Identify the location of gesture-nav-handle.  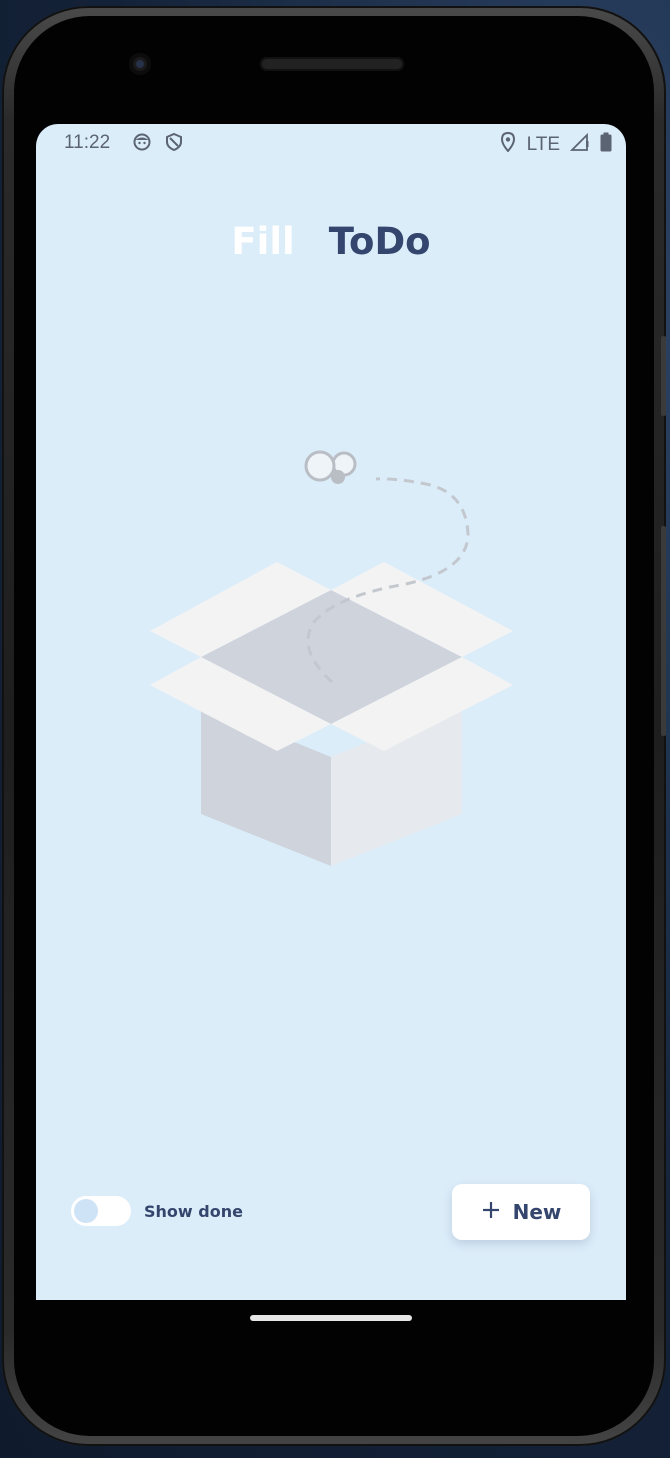
(331, 1318).